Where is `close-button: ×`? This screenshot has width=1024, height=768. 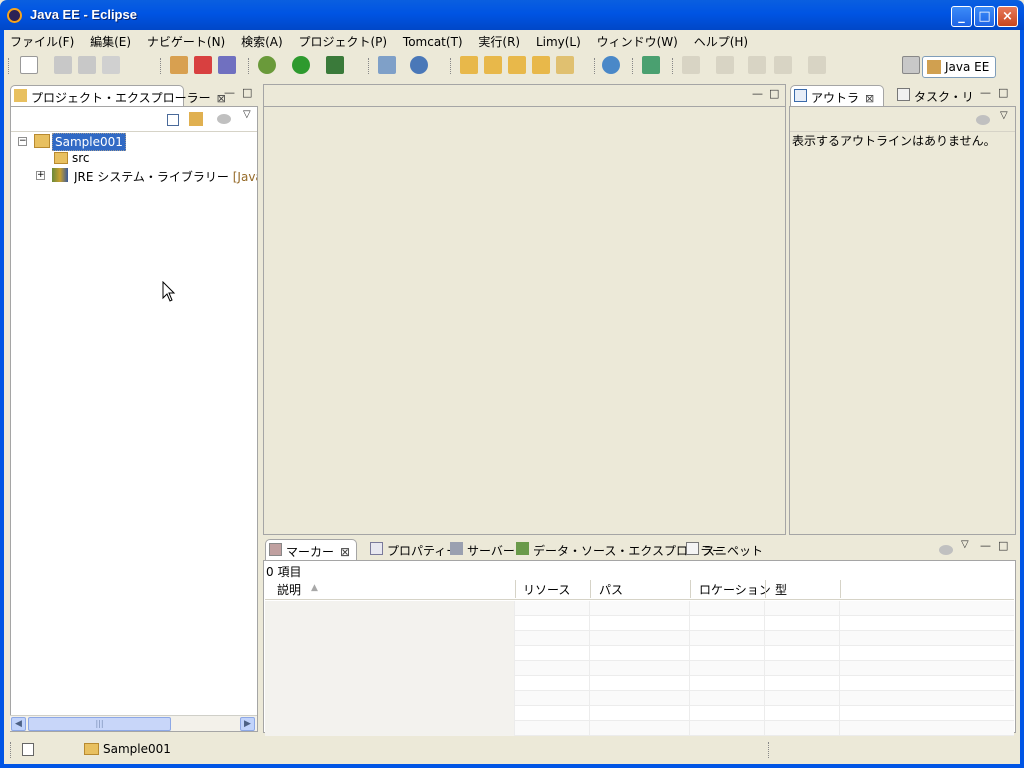 close-button: × is located at coordinates (1007, 16).